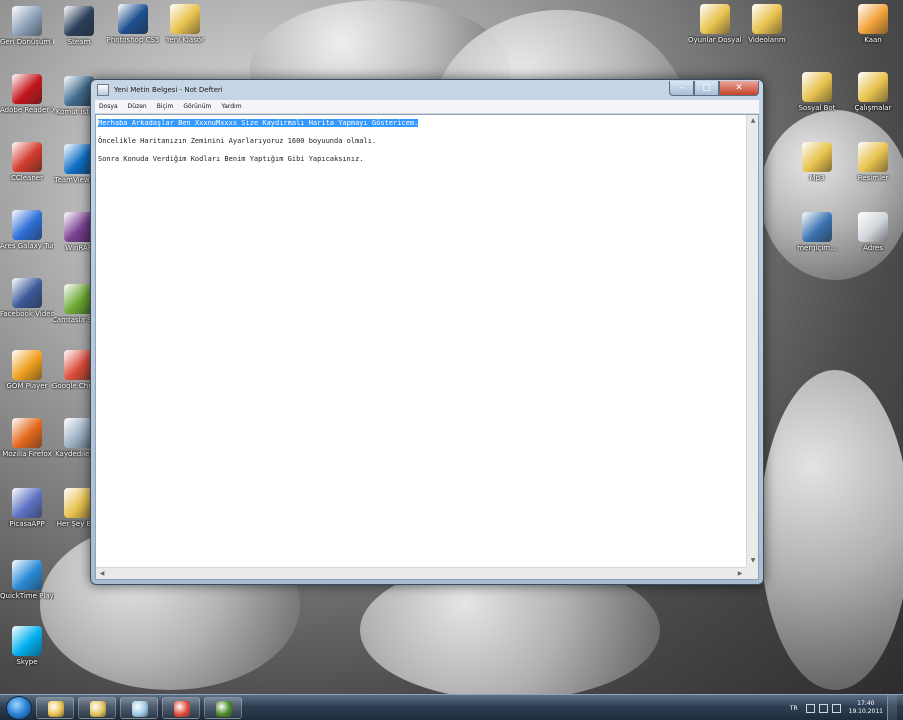 The image size is (903, 720). What do you see at coordinates (823, 708) in the screenshot?
I see `network-icon` at bounding box center [823, 708].